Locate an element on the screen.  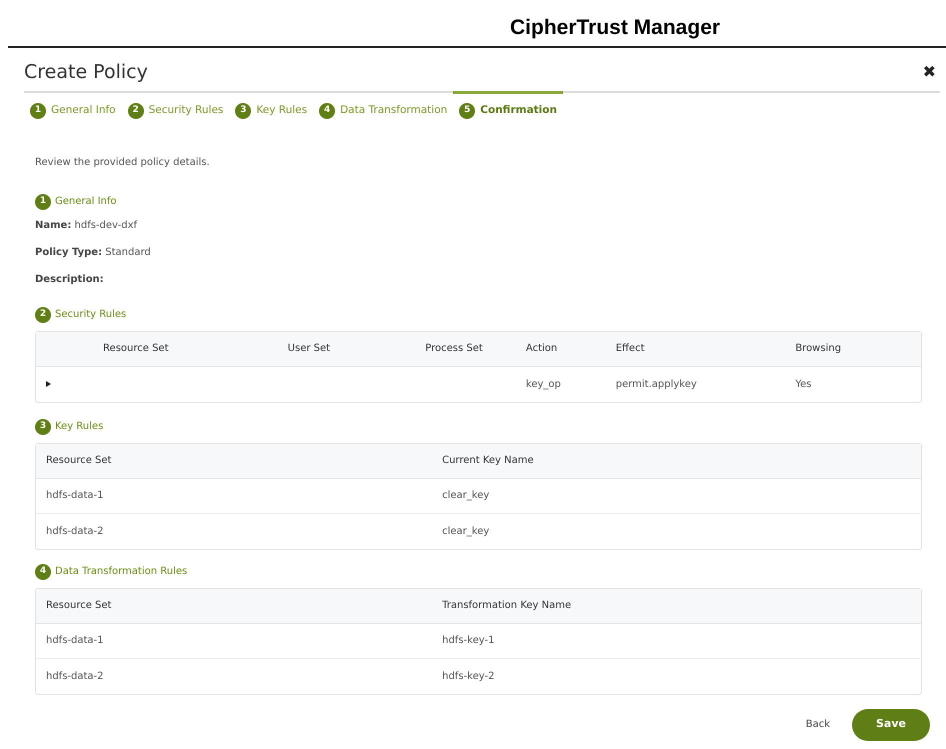
table-cell: permit.applykey is located at coordinates (656, 384).